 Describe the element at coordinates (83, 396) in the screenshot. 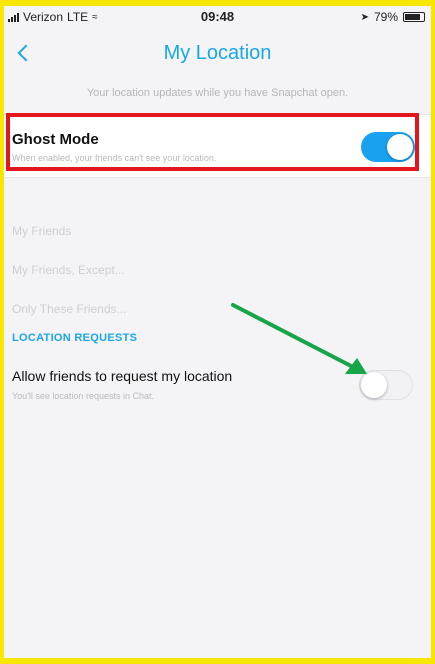

I see `location-requests-description: You'll see location requests in Chat.` at that location.